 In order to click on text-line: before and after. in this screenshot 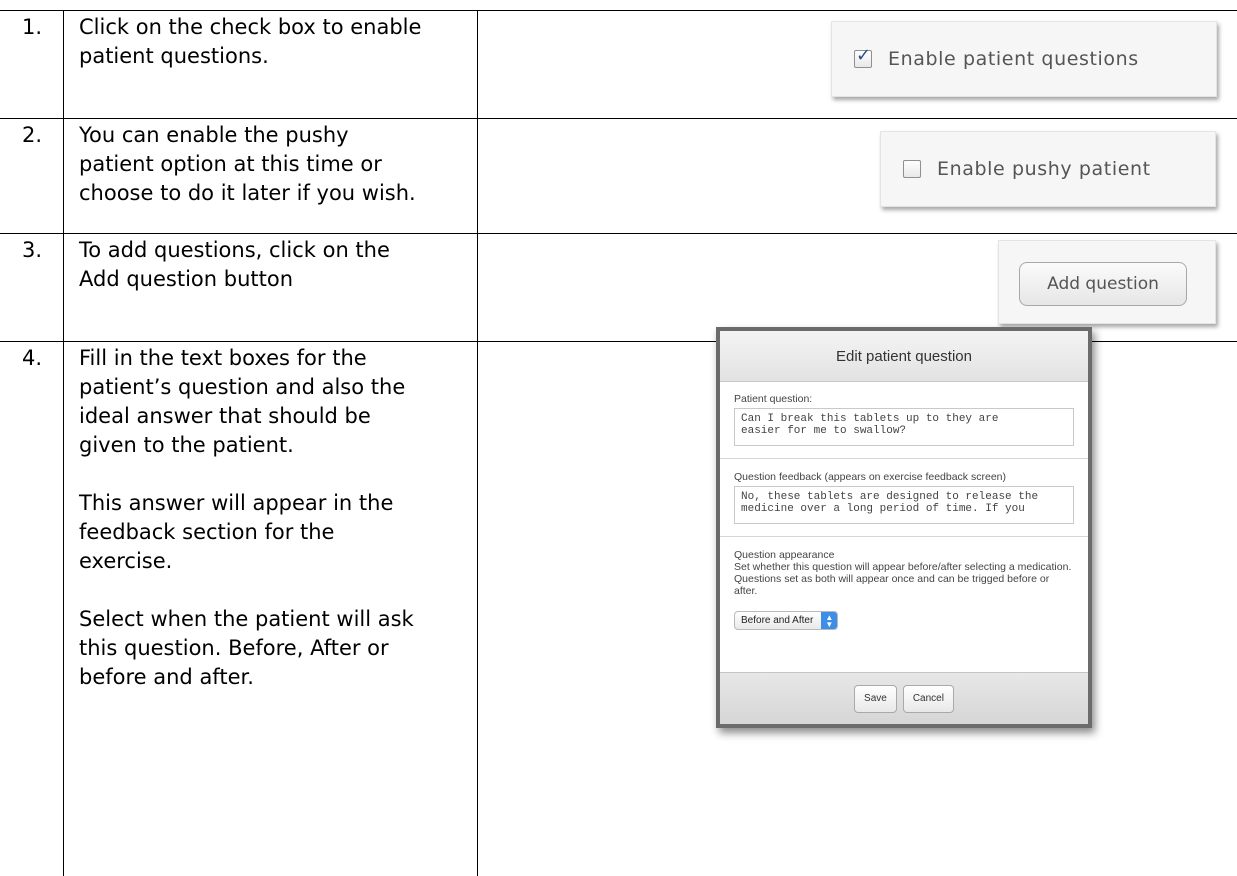, I will do `click(166, 677)`.